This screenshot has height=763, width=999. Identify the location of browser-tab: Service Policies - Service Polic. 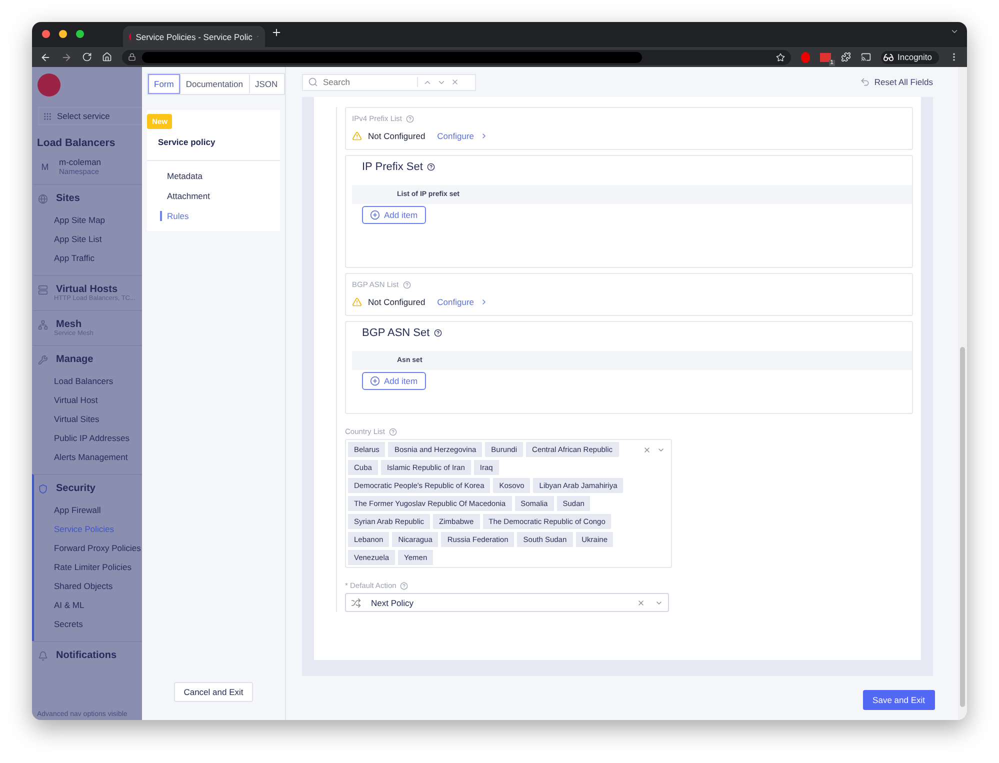
(194, 36).